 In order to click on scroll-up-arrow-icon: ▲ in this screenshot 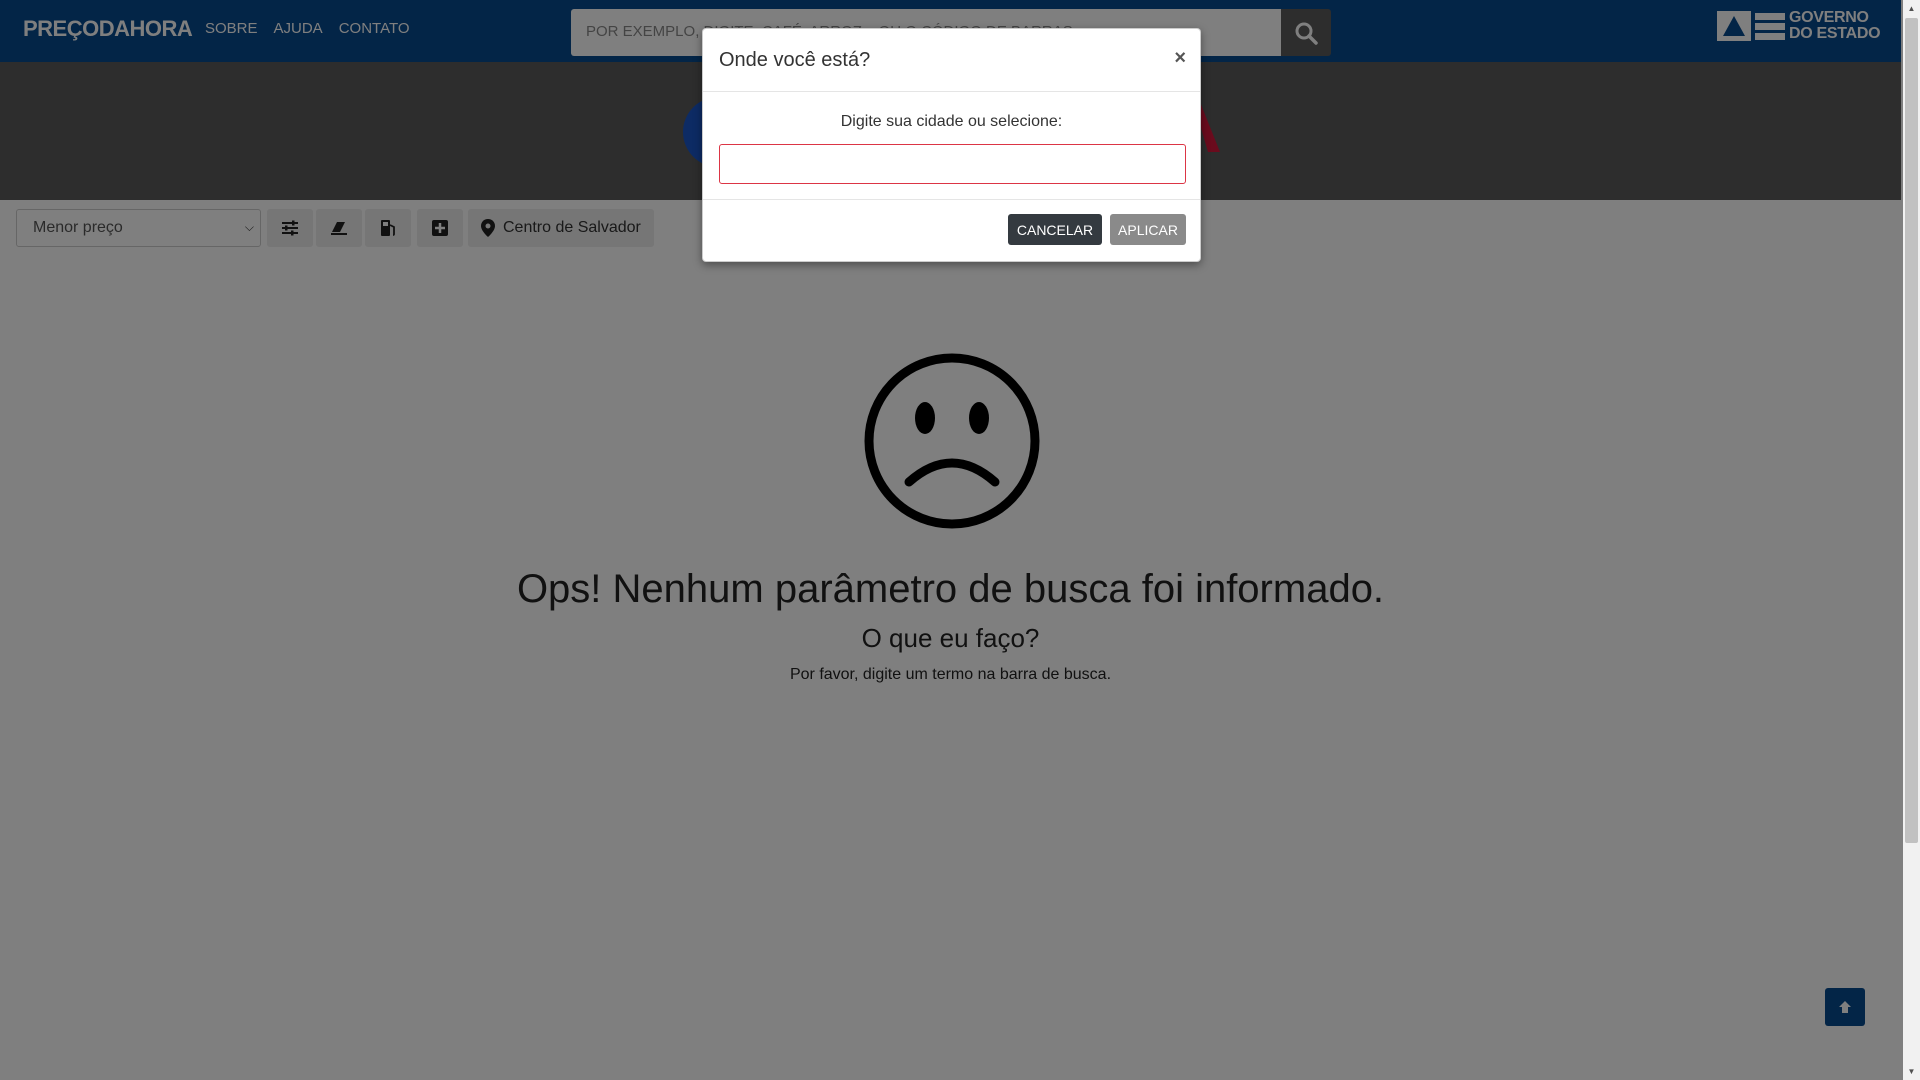, I will do `click(1911, 8)`.